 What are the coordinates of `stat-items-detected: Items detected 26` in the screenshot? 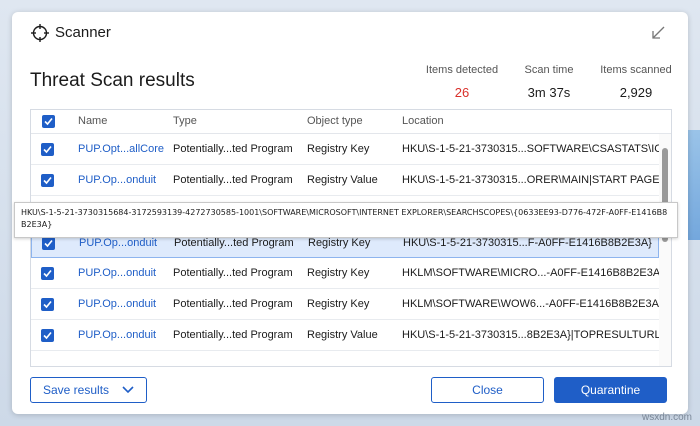 It's located at (462, 82).